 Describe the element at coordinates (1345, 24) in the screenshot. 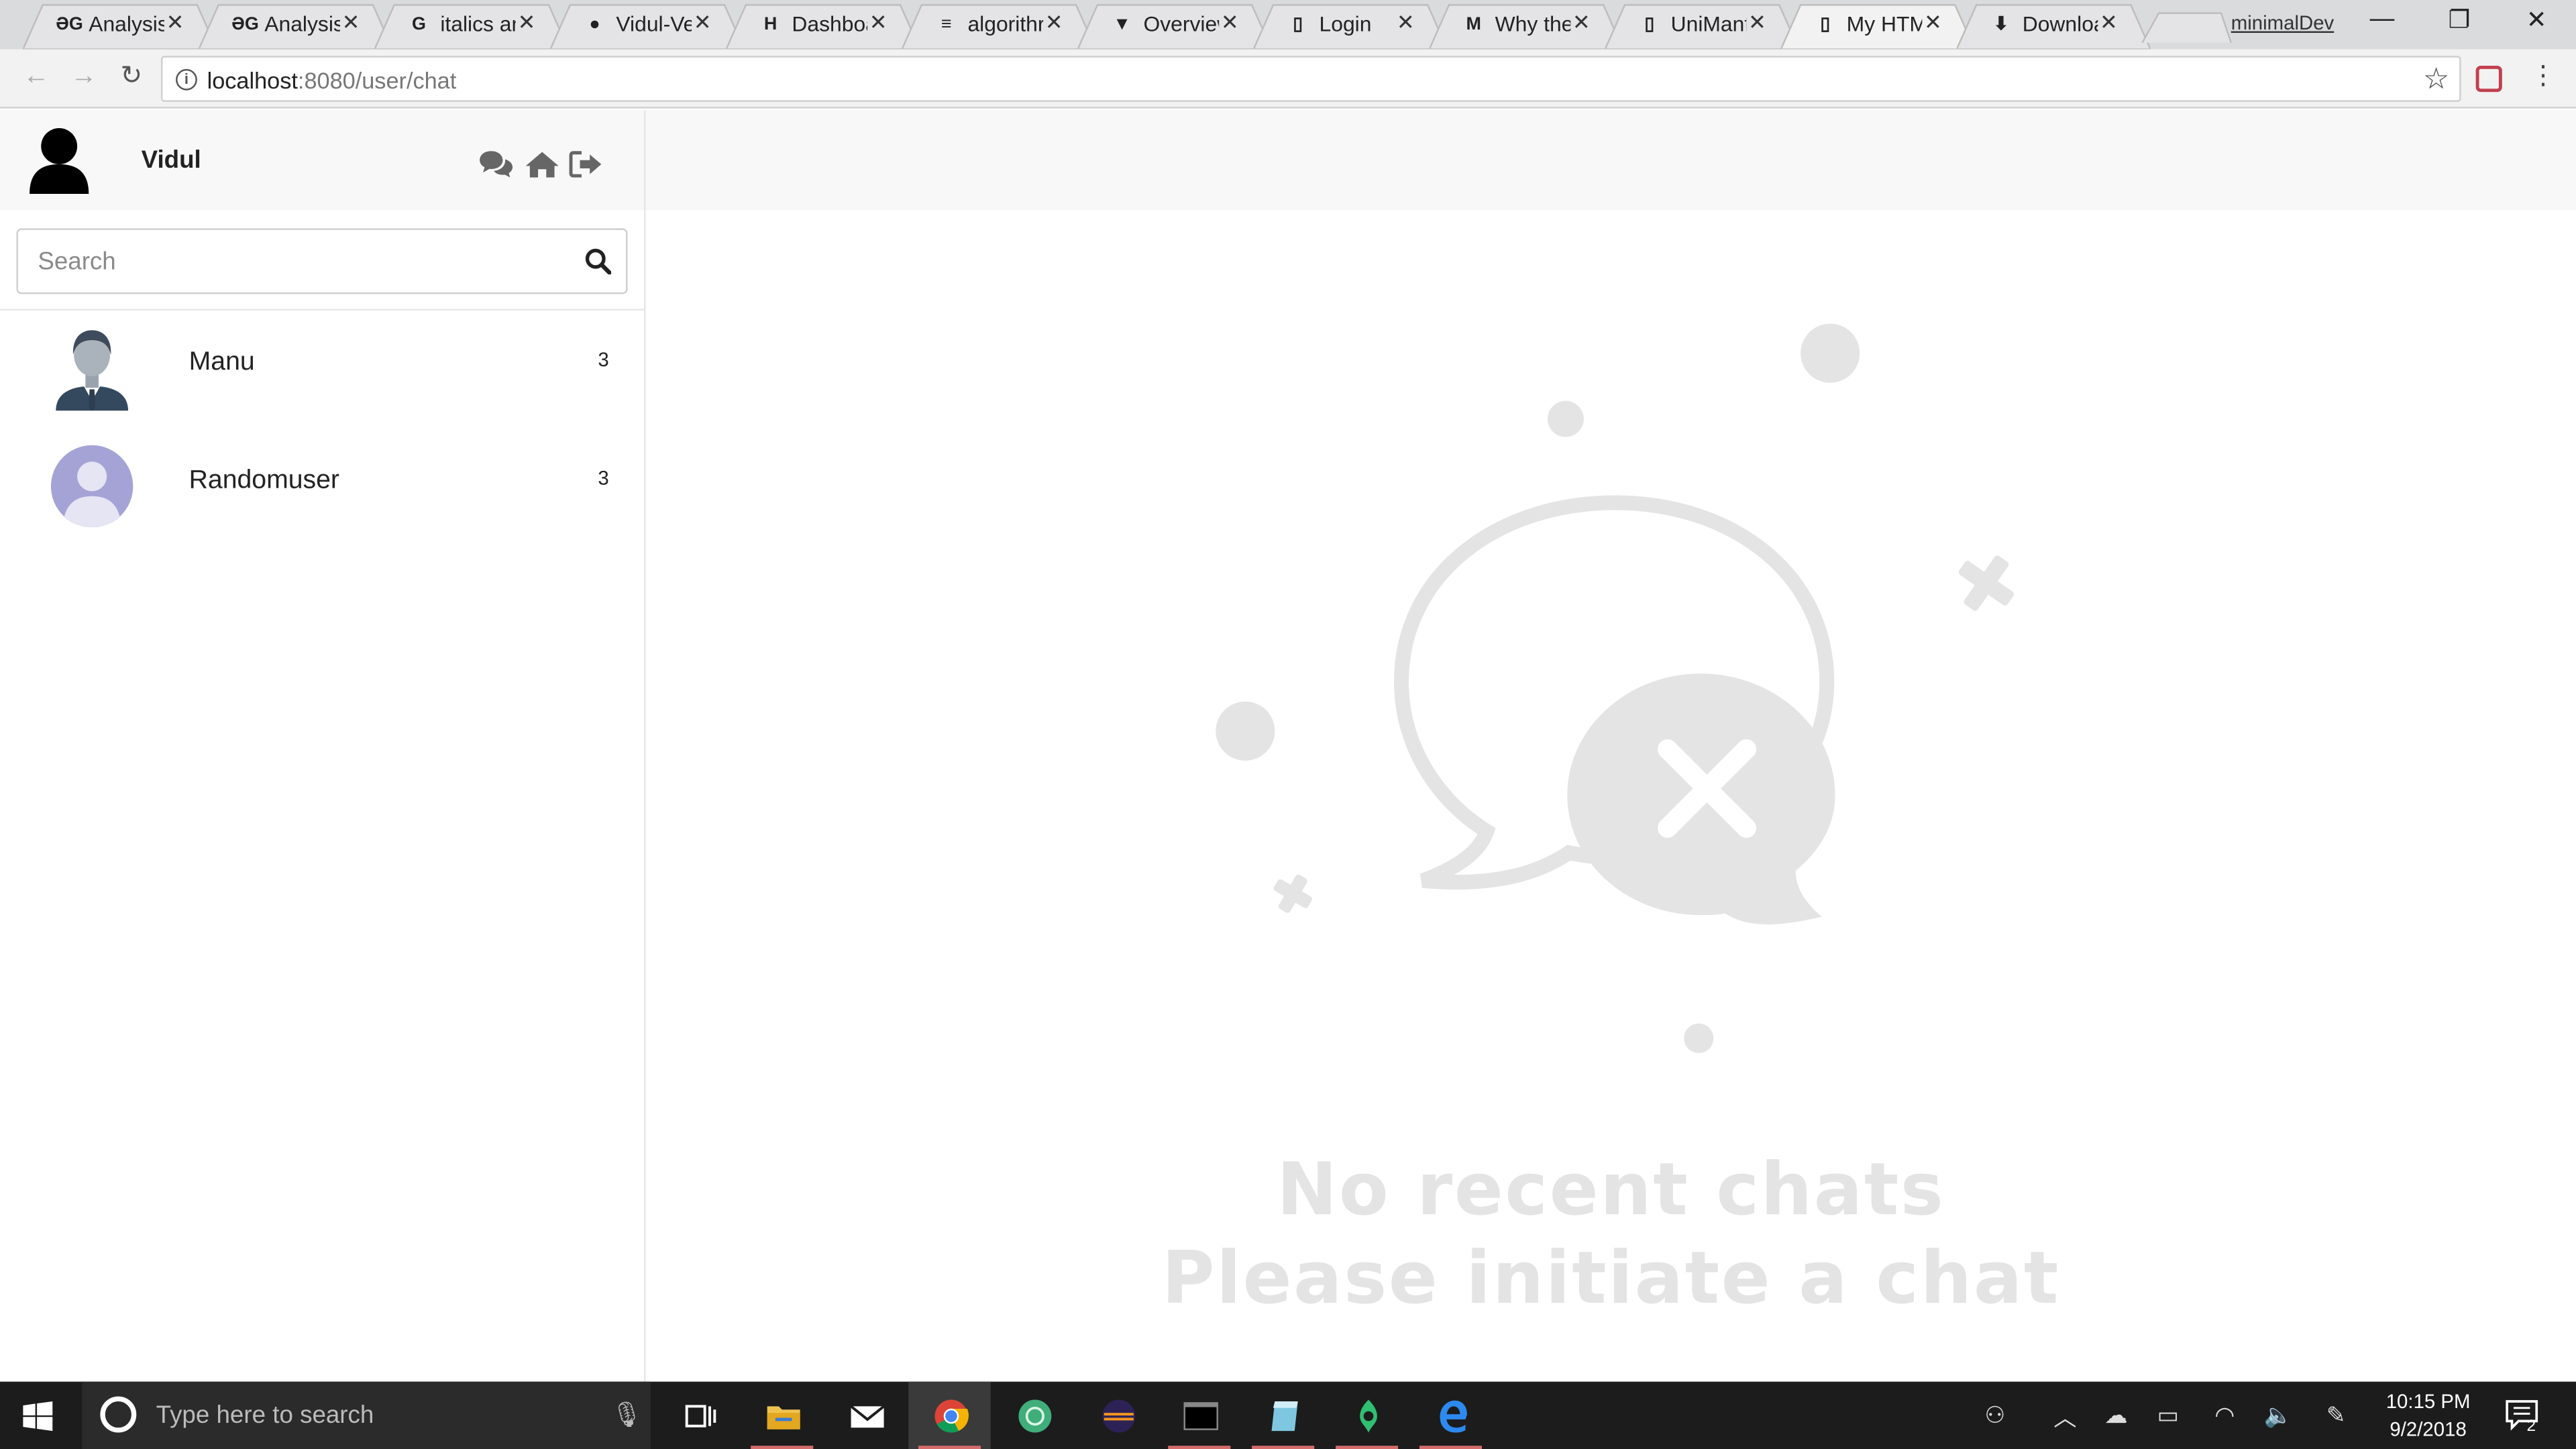

I see `tab-title: Login` at that location.